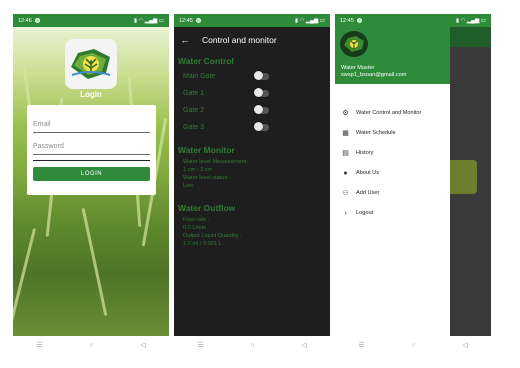 Image resolution: width=520 pixels, height=368 pixels. I want to click on level-status-label: Water level status:, so click(206, 178).